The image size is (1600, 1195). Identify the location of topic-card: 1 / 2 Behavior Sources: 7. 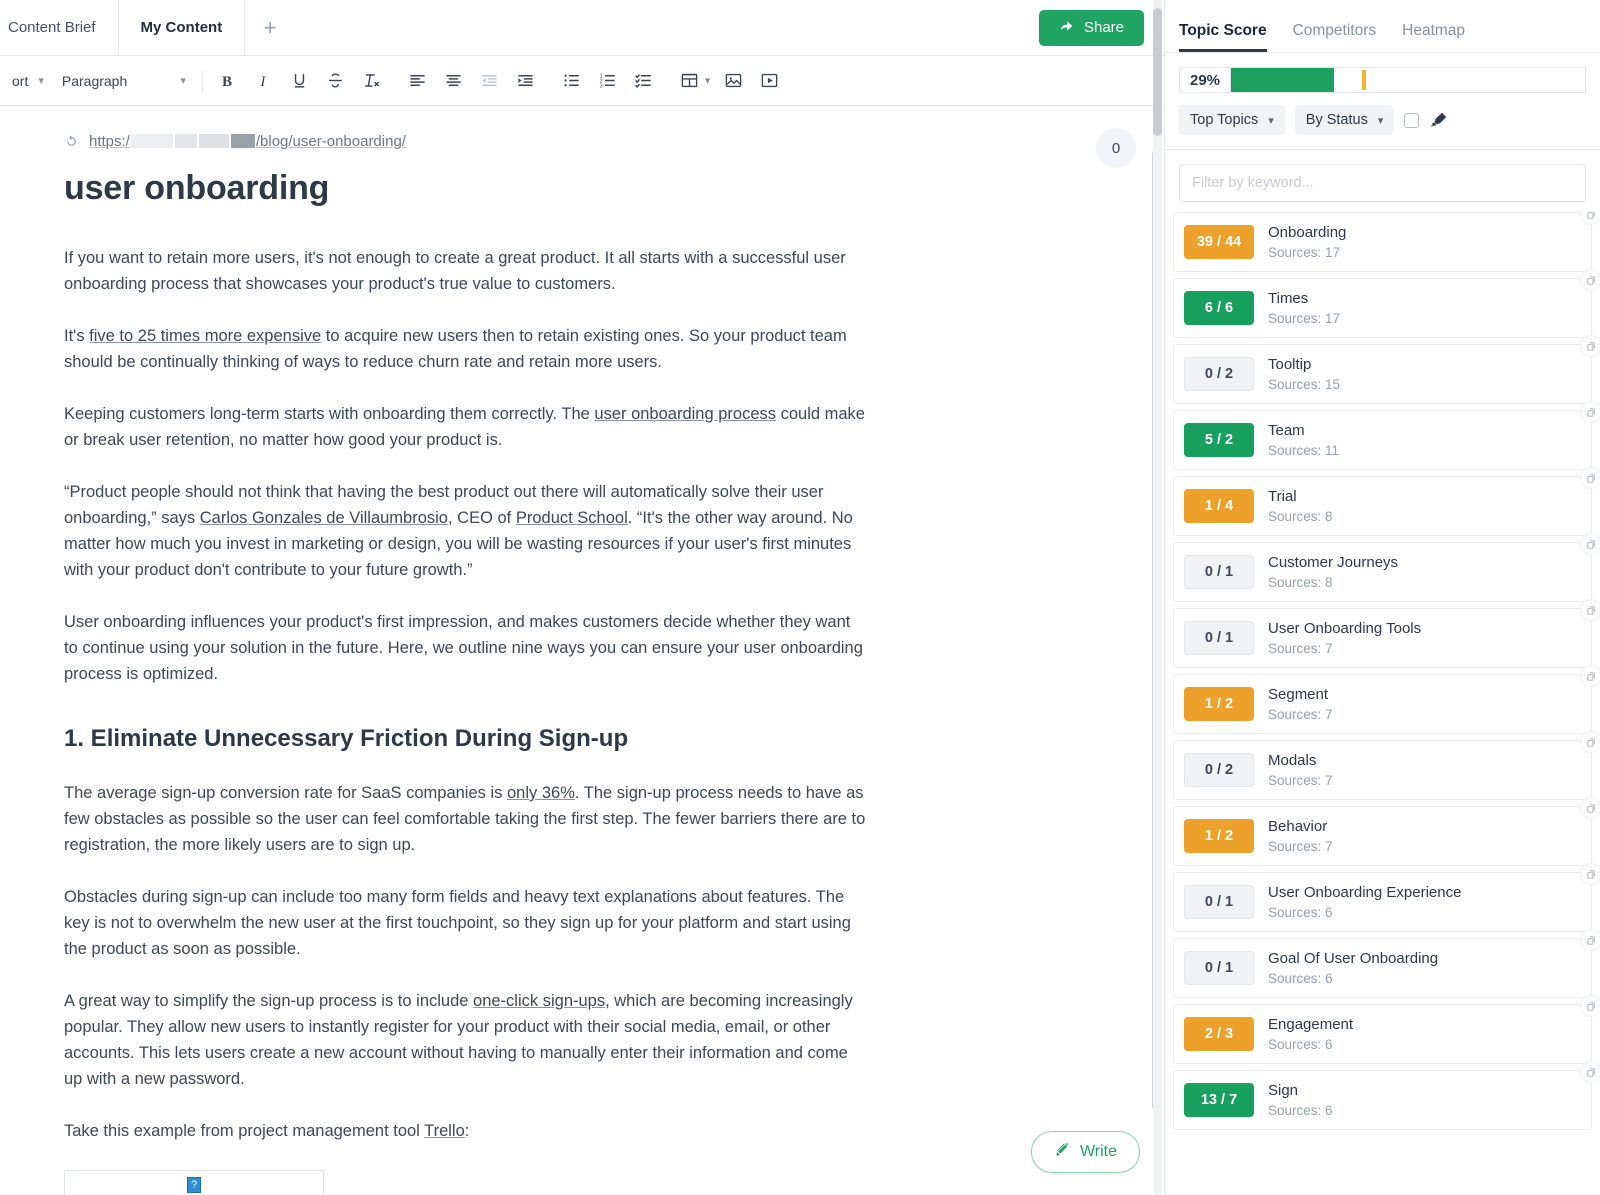
(1386, 831).